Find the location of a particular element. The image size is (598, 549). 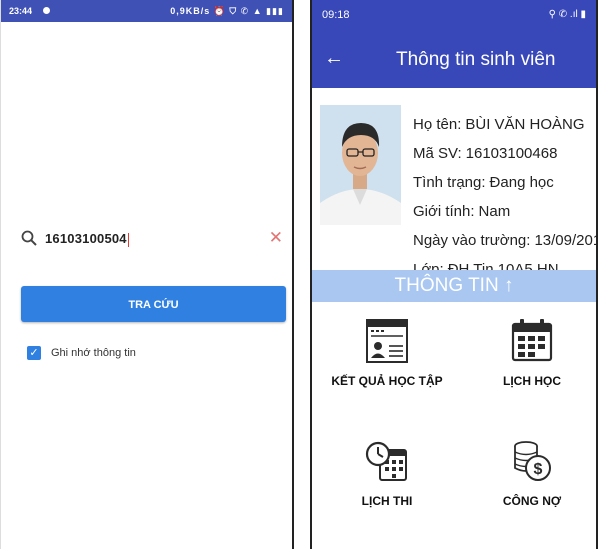

search-field: 16103100504 ✕ is located at coordinates (152, 239).